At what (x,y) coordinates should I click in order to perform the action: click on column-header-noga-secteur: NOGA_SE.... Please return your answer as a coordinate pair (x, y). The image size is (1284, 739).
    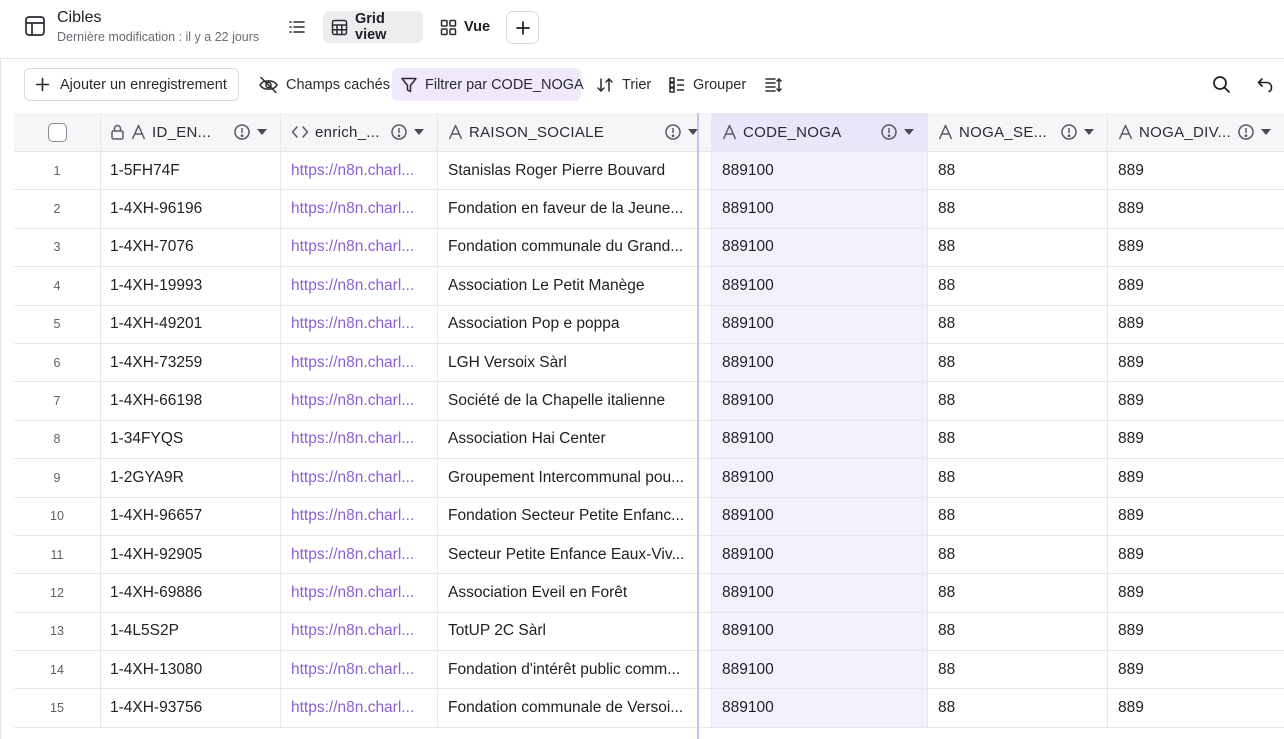
    Looking at the image, I should click on (1018, 132).